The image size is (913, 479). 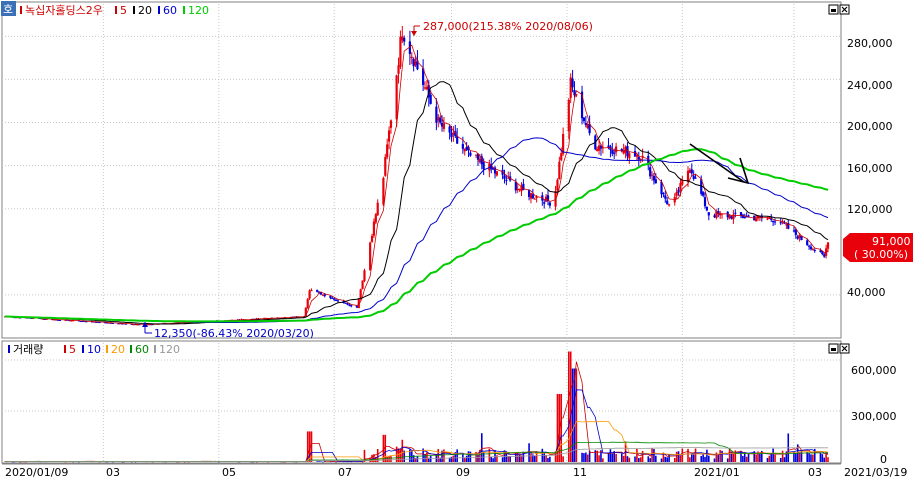 I want to click on legend-volume: 거래량, so click(x=28, y=349).